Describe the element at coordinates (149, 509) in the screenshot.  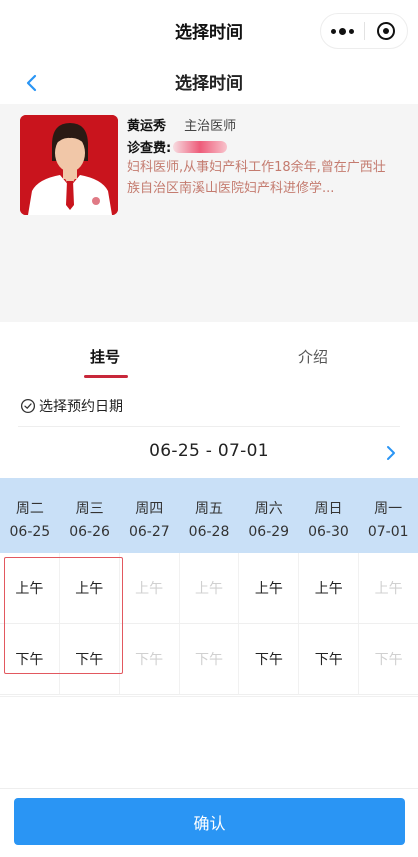
I see `weekday-label: 周四` at that location.